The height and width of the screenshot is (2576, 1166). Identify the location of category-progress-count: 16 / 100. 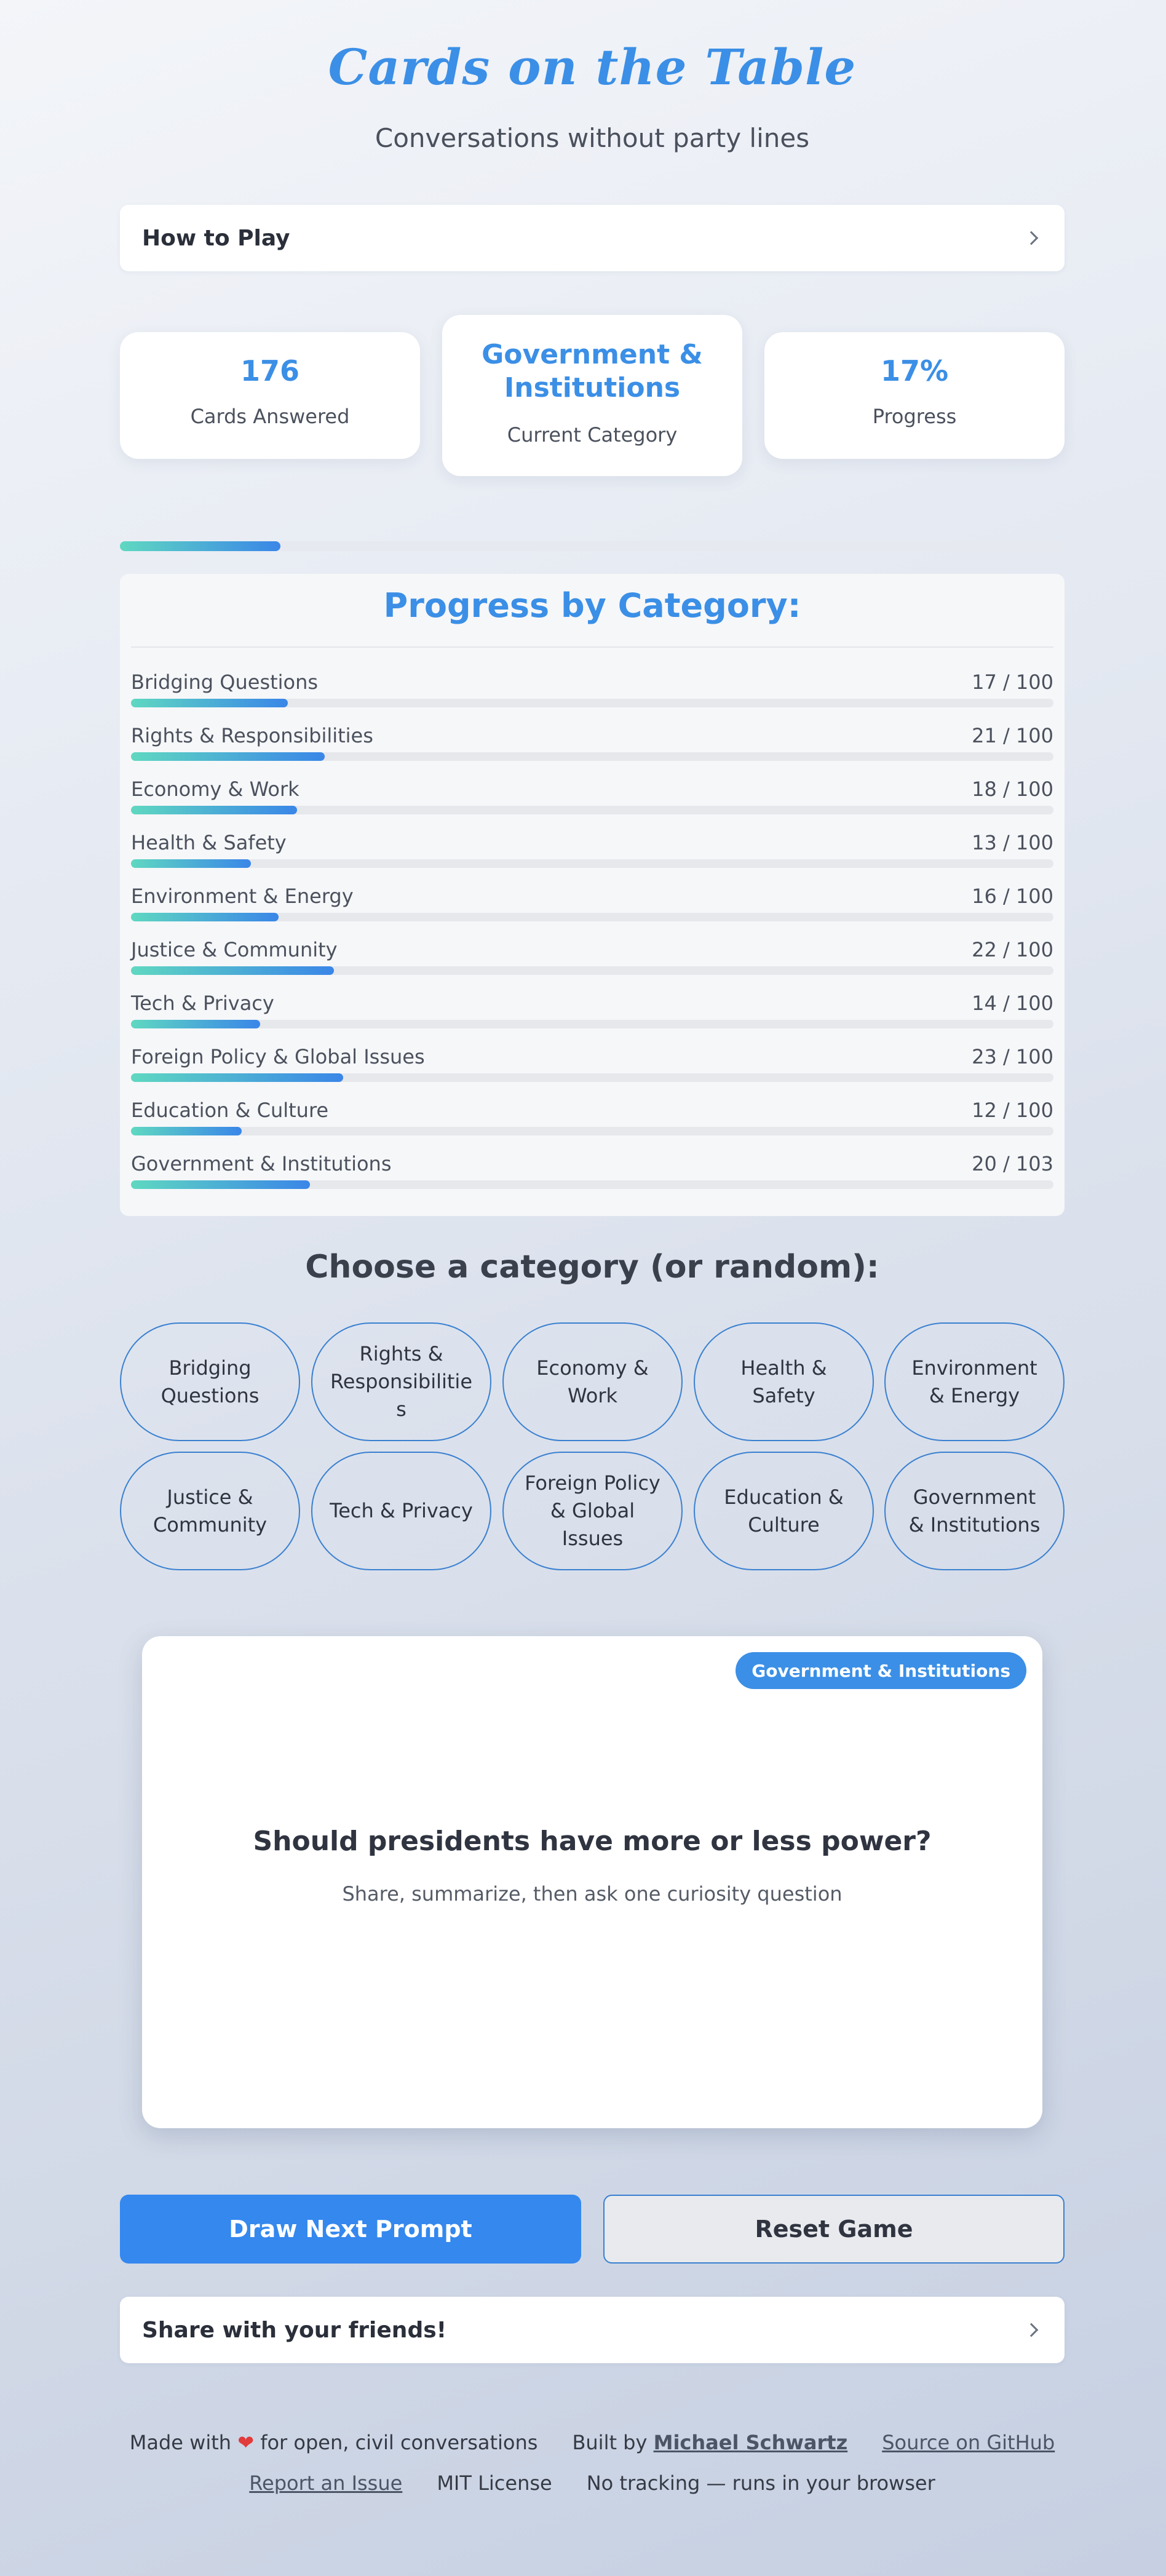
(1012, 896).